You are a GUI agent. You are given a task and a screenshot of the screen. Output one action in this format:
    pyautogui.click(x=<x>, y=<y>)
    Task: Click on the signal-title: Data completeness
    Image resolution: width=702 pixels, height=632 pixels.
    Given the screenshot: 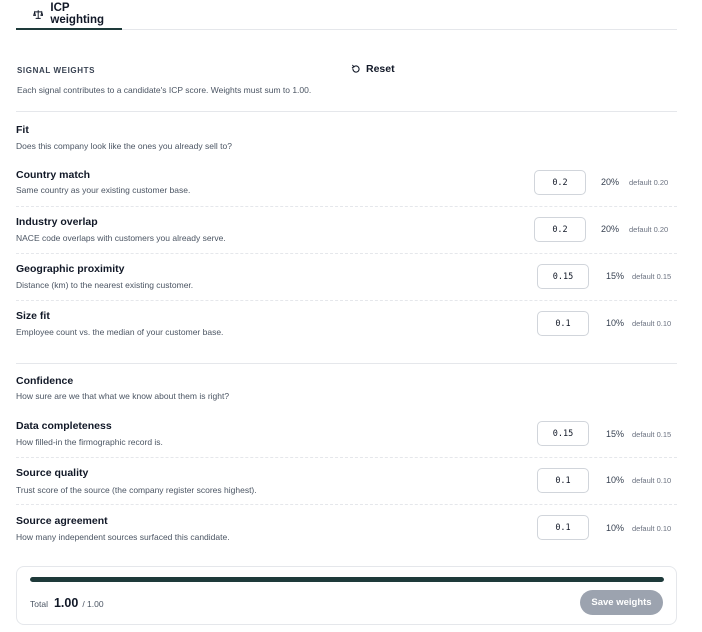 What is the action you would take?
    pyautogui.click(x=64, y=426)
    